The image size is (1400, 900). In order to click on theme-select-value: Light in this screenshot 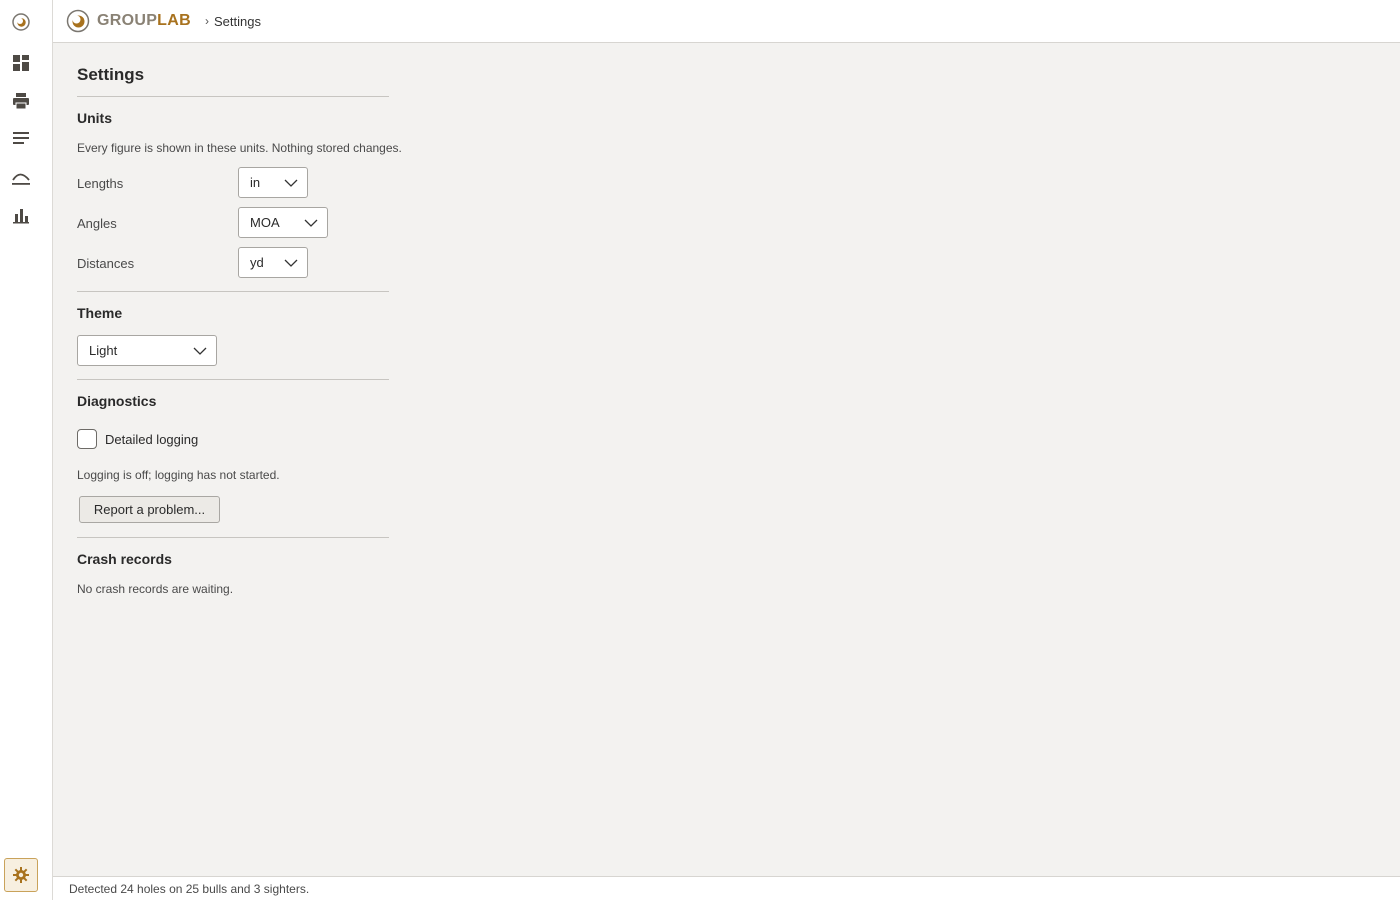, I will do `click(103, 350)`.